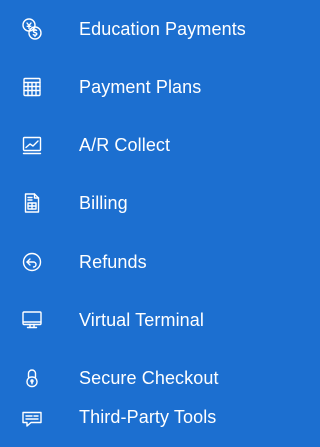  I want to click on menu-item-billing: Billing, so click(143, 203).